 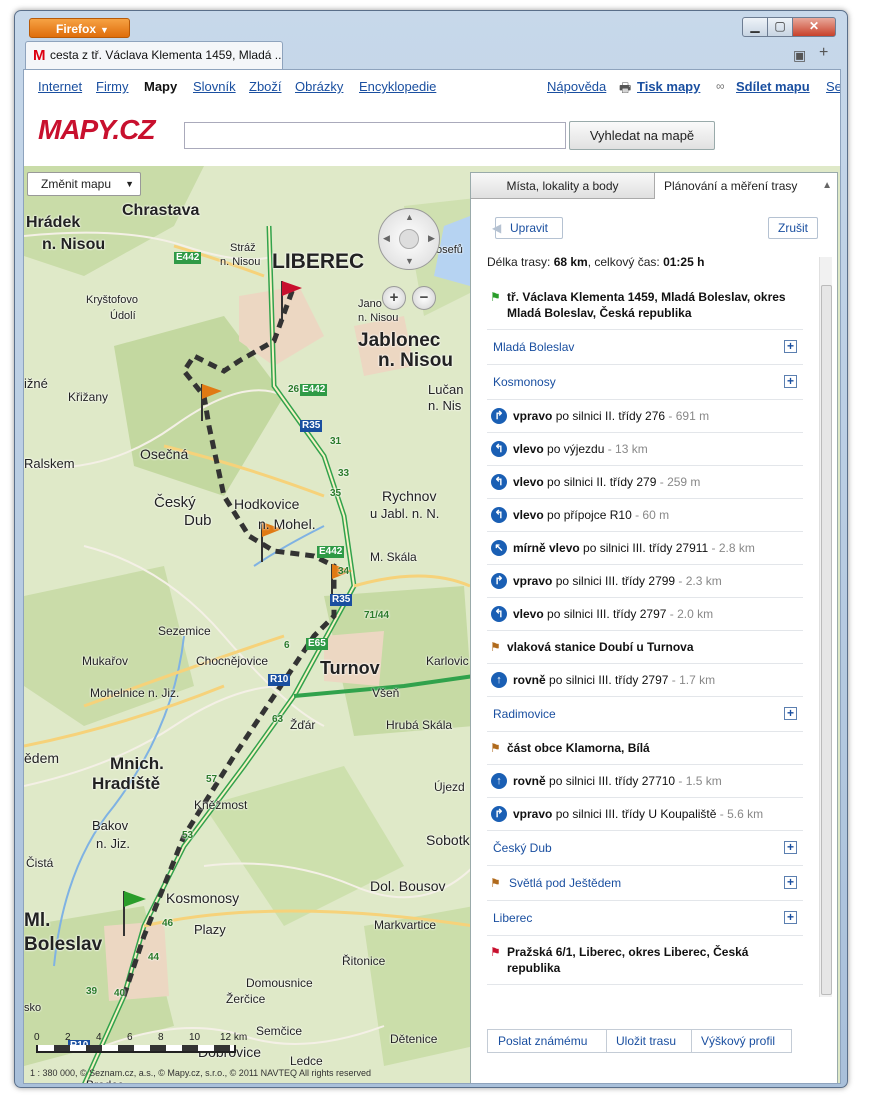 What do you see at coordinates (287, 645) in the screenshot?
I see `road-number-badge: 6` at bounding box center [287, 645].